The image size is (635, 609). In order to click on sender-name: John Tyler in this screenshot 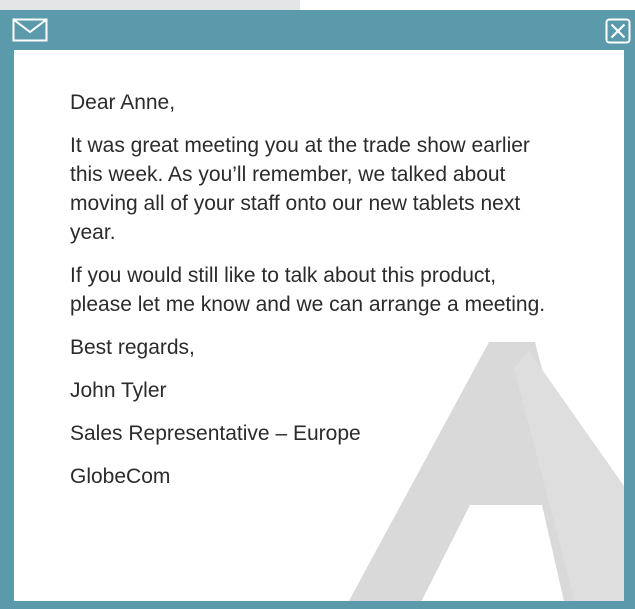, I will do `click(118, 390)`.